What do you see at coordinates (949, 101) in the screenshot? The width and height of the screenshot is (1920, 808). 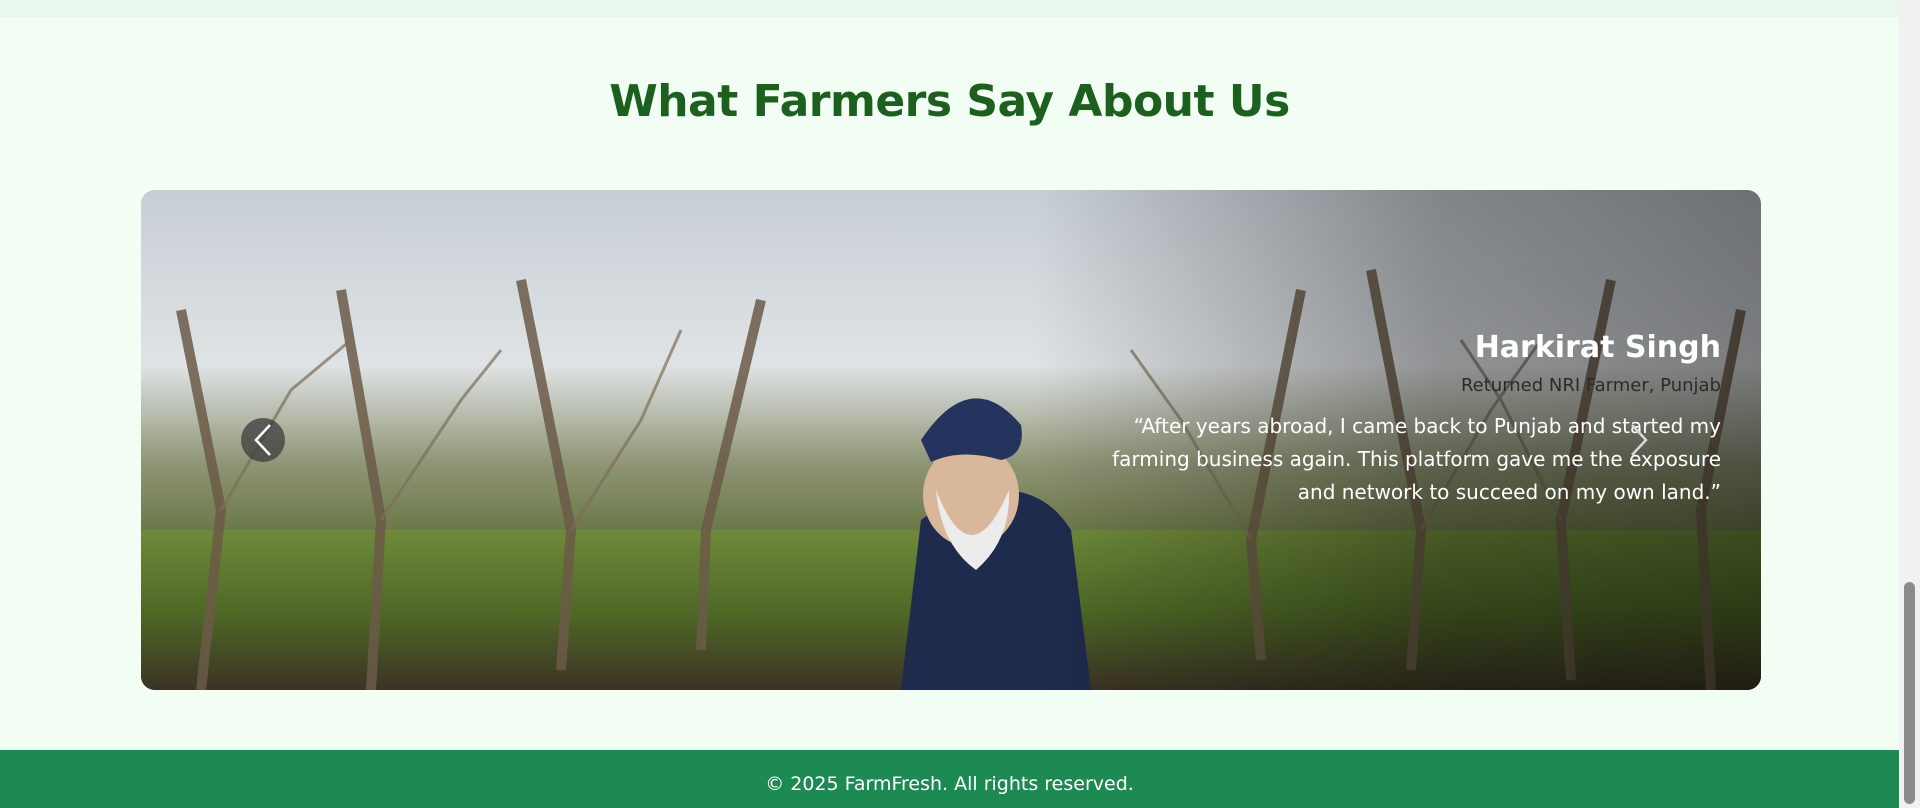 I see `section-title: What Farmers Say About Us` at bounding box center [949, 101].